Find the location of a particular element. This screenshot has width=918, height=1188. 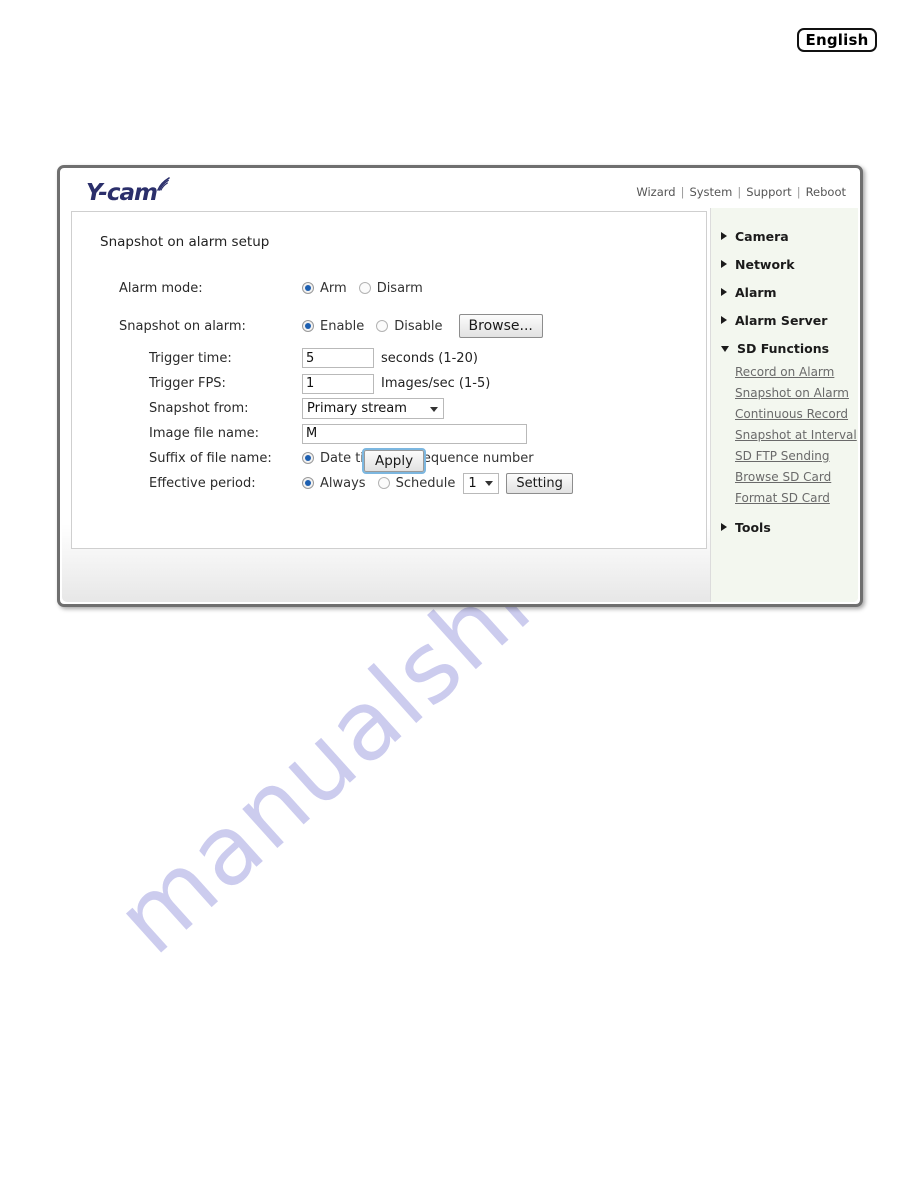

radio-always is located at coordinates (308, 483).